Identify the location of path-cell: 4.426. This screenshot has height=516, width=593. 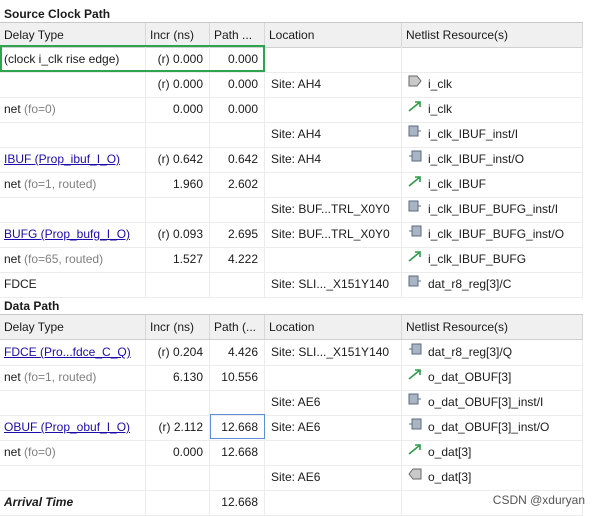
(237, 352).